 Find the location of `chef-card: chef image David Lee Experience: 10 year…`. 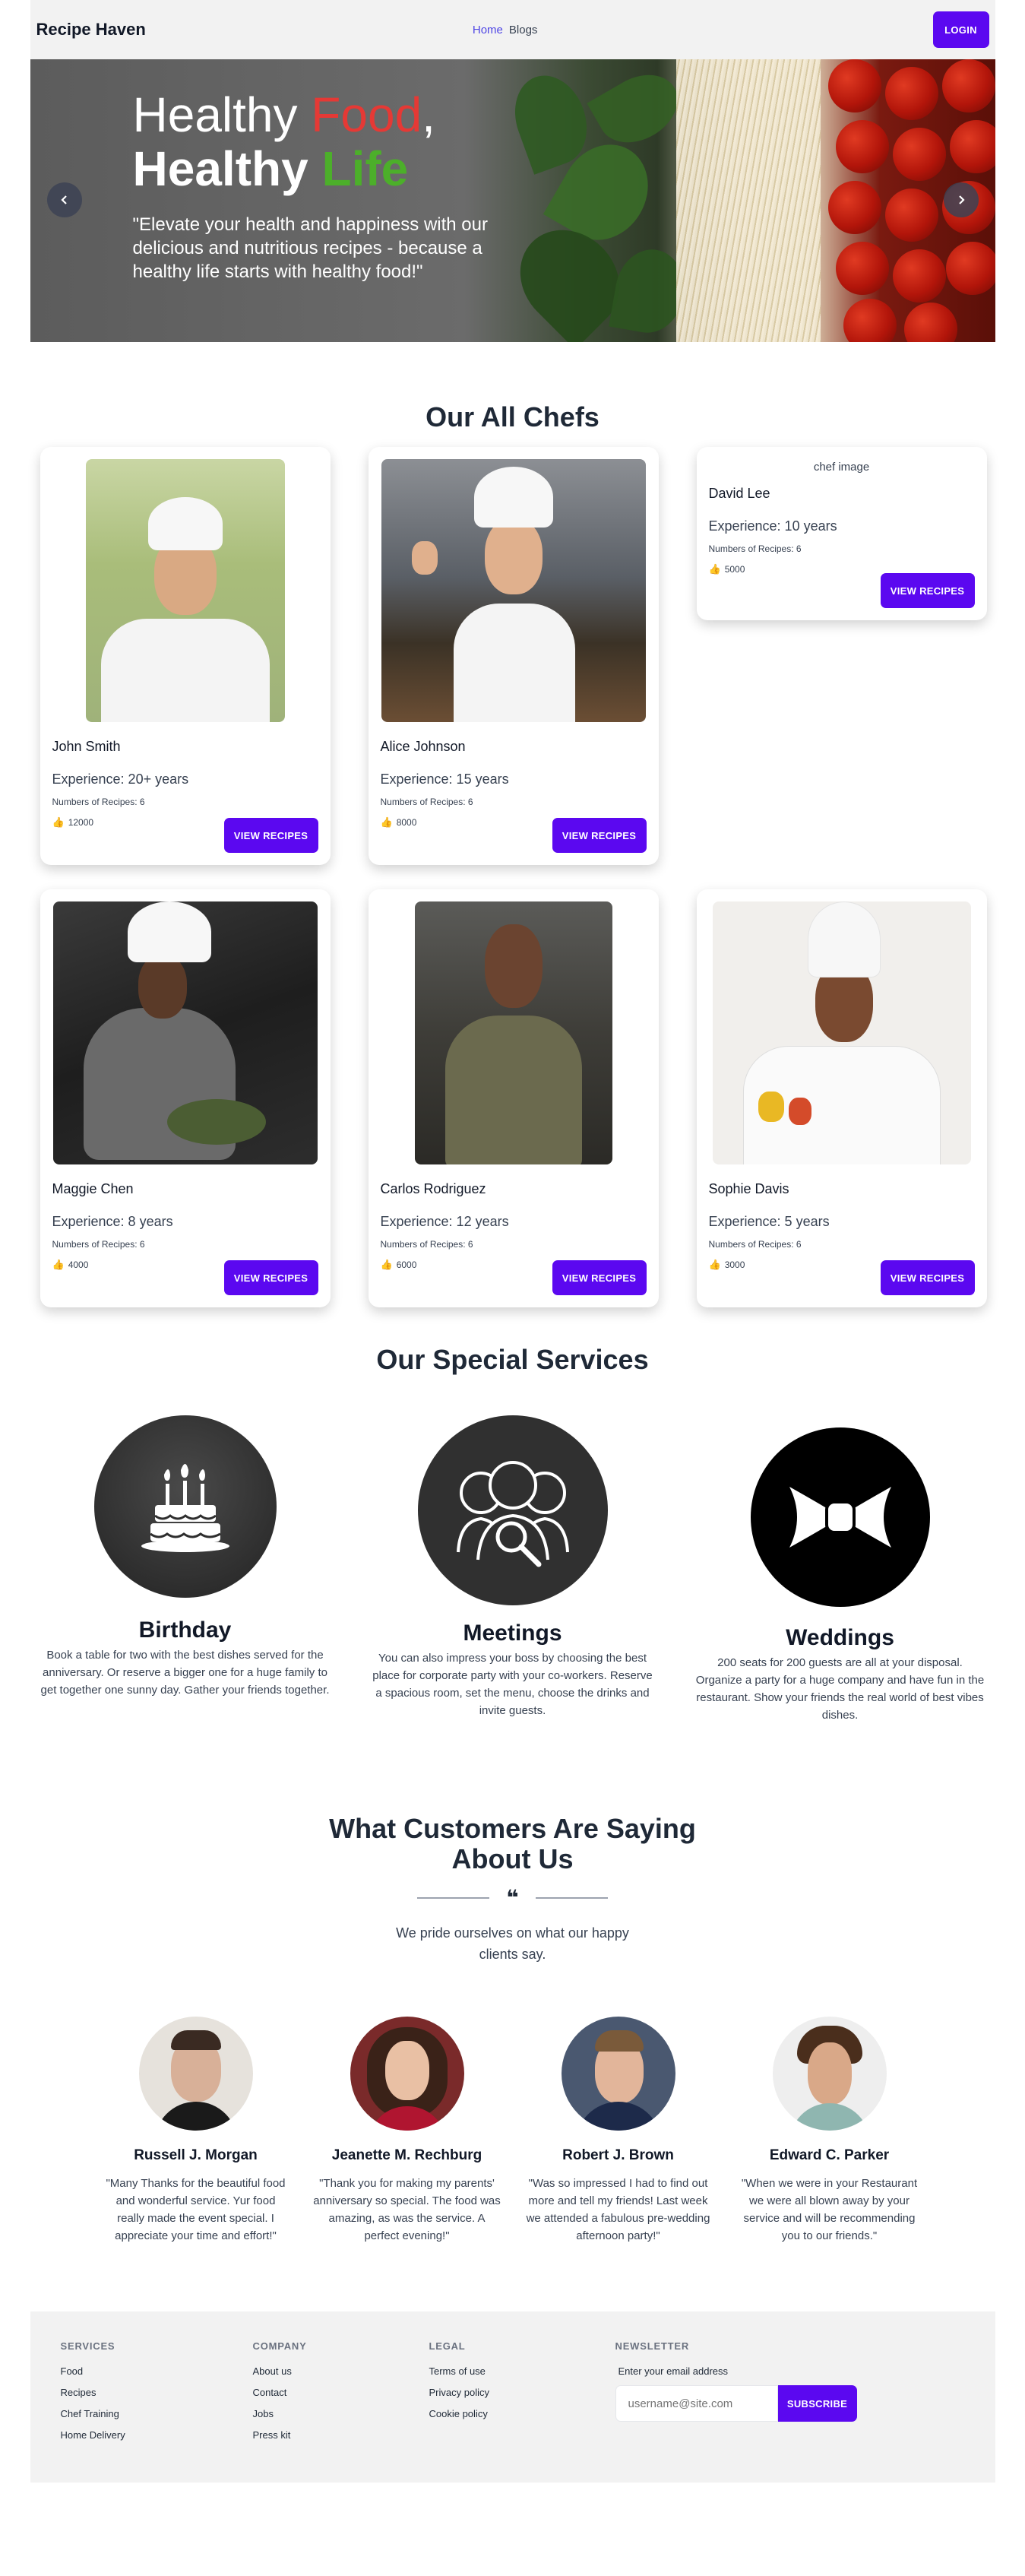

chef-card: chef image David Lee Experience: 10 year… is located at coordinates (841, 533).